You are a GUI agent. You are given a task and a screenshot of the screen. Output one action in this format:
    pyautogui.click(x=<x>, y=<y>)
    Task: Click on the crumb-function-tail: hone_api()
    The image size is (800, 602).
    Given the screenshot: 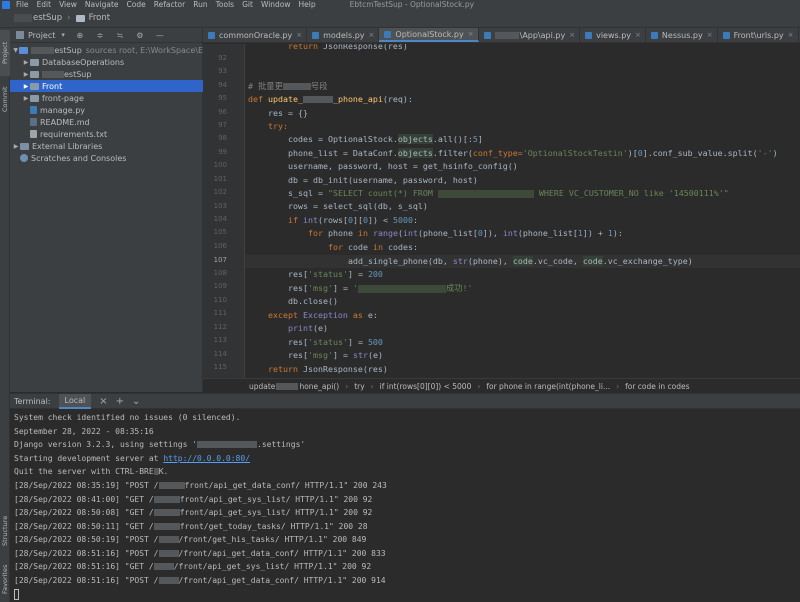 What is the action you would take?
    pyautogui.click(x=319, y=386)
    